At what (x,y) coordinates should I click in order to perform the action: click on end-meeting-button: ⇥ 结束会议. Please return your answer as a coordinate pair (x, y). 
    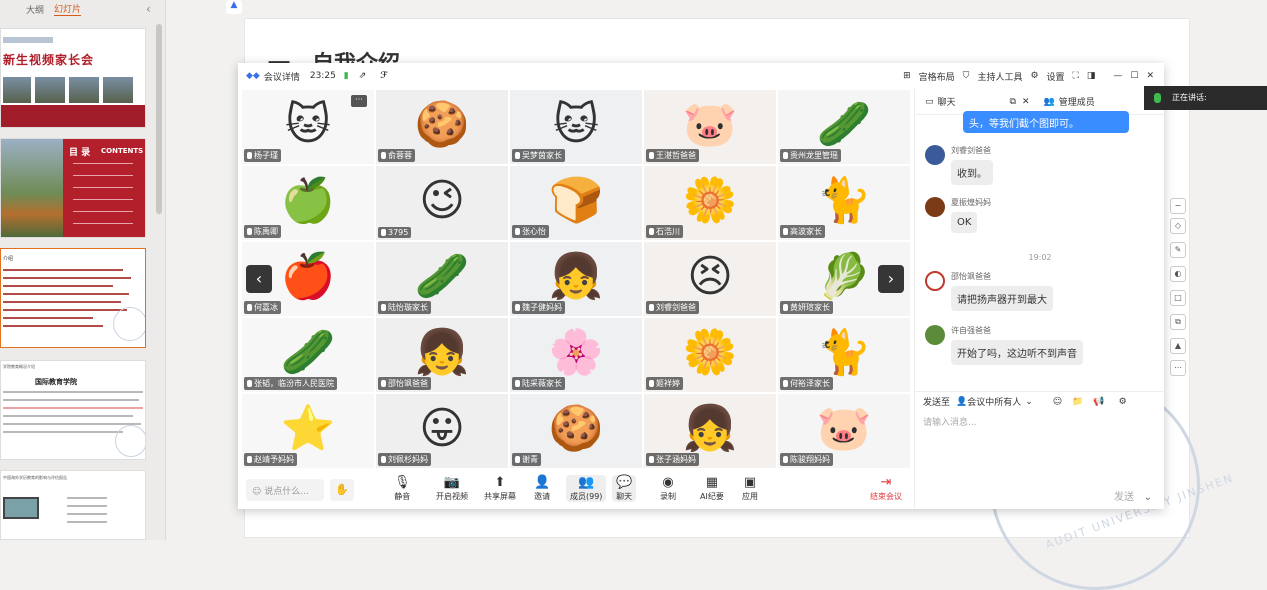
    Looking at the image, I should click on (886, 488).